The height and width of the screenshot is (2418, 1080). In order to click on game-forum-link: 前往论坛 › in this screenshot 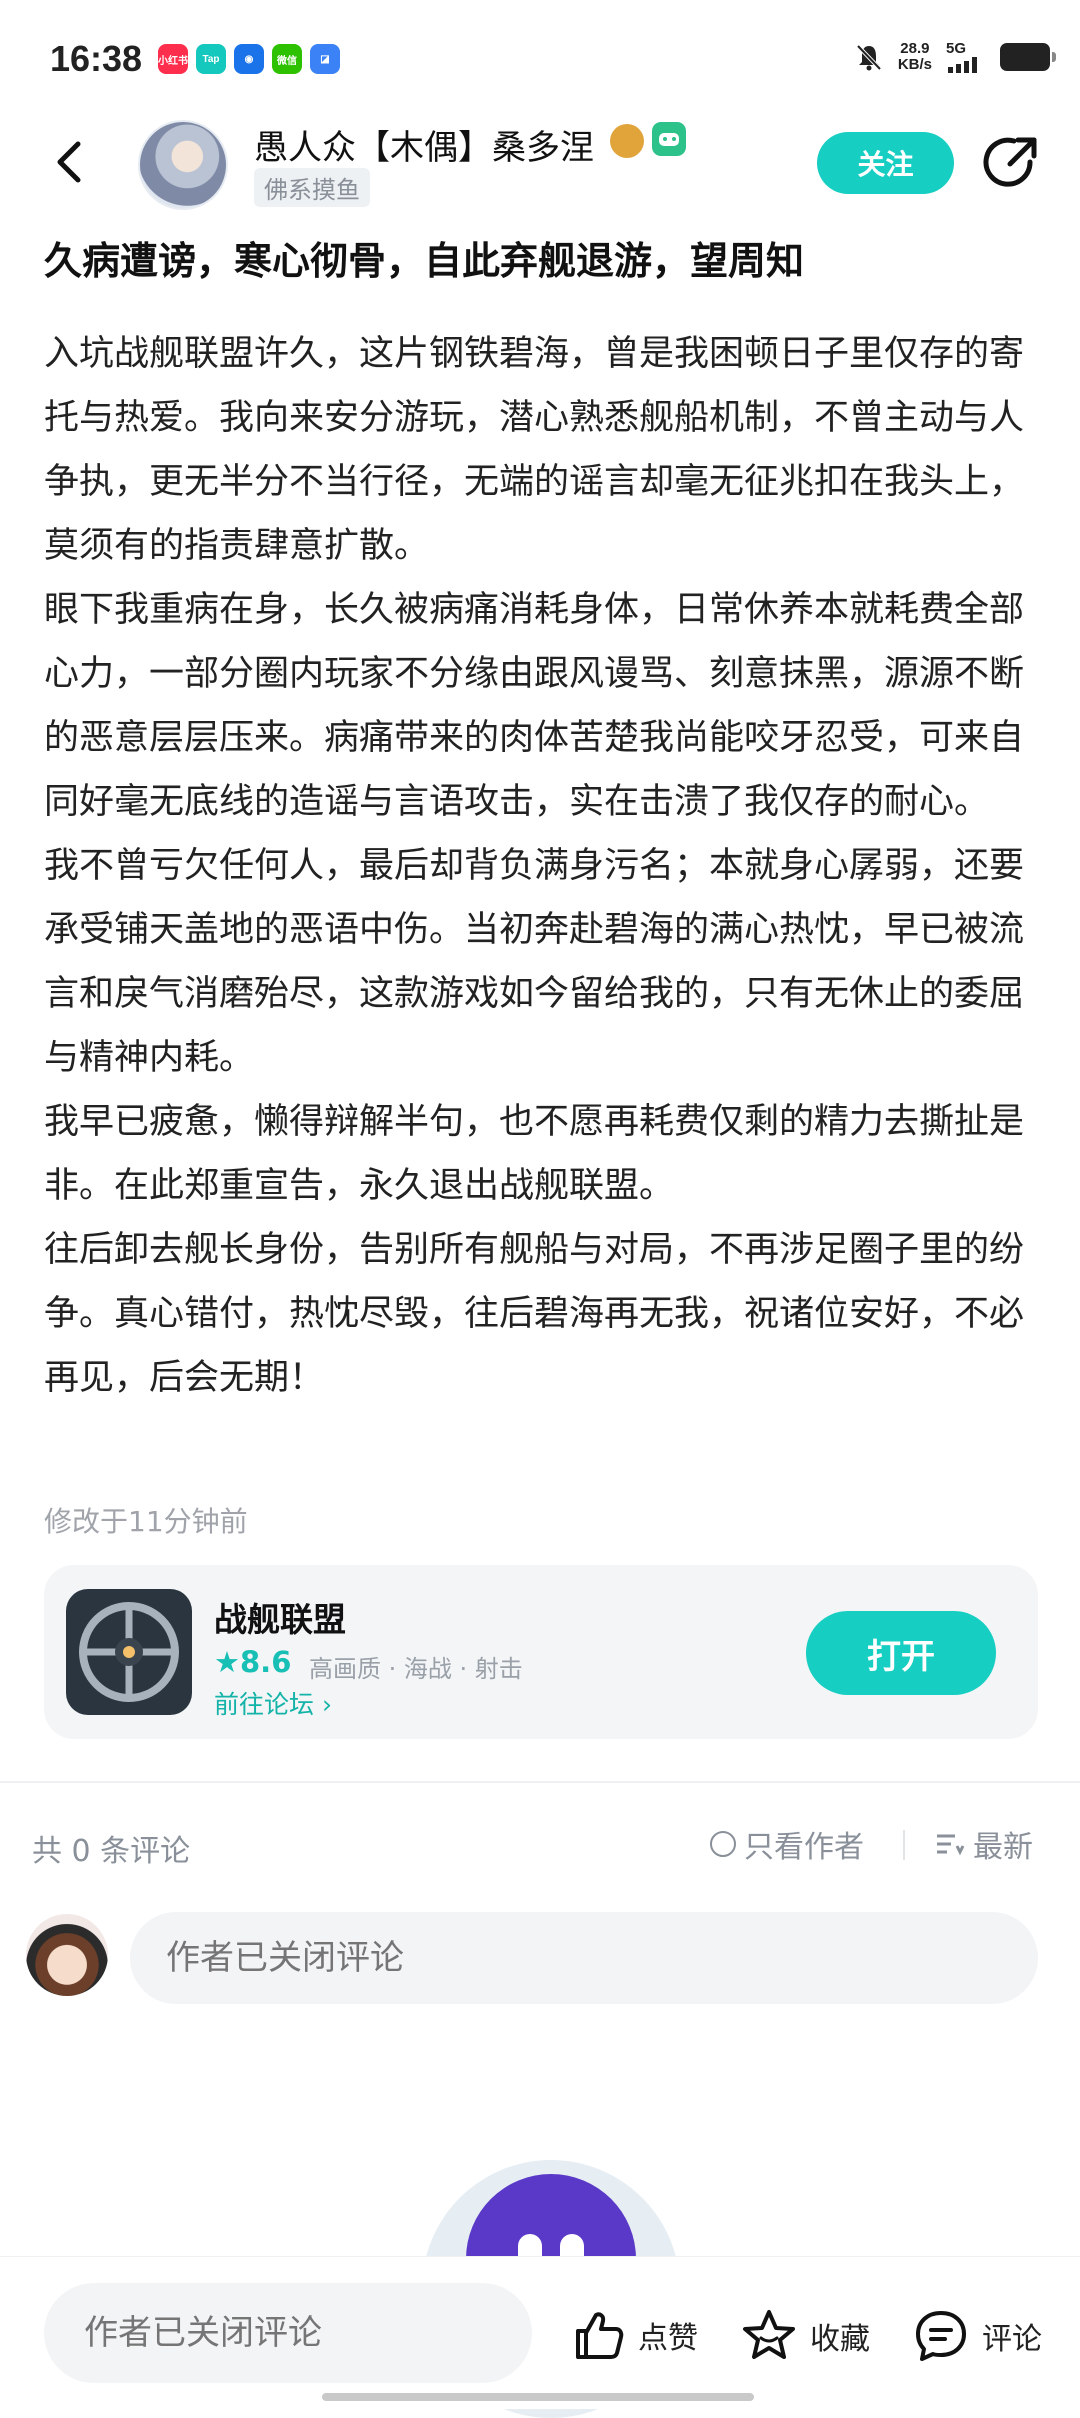, I will do `click(273, 1703)`.